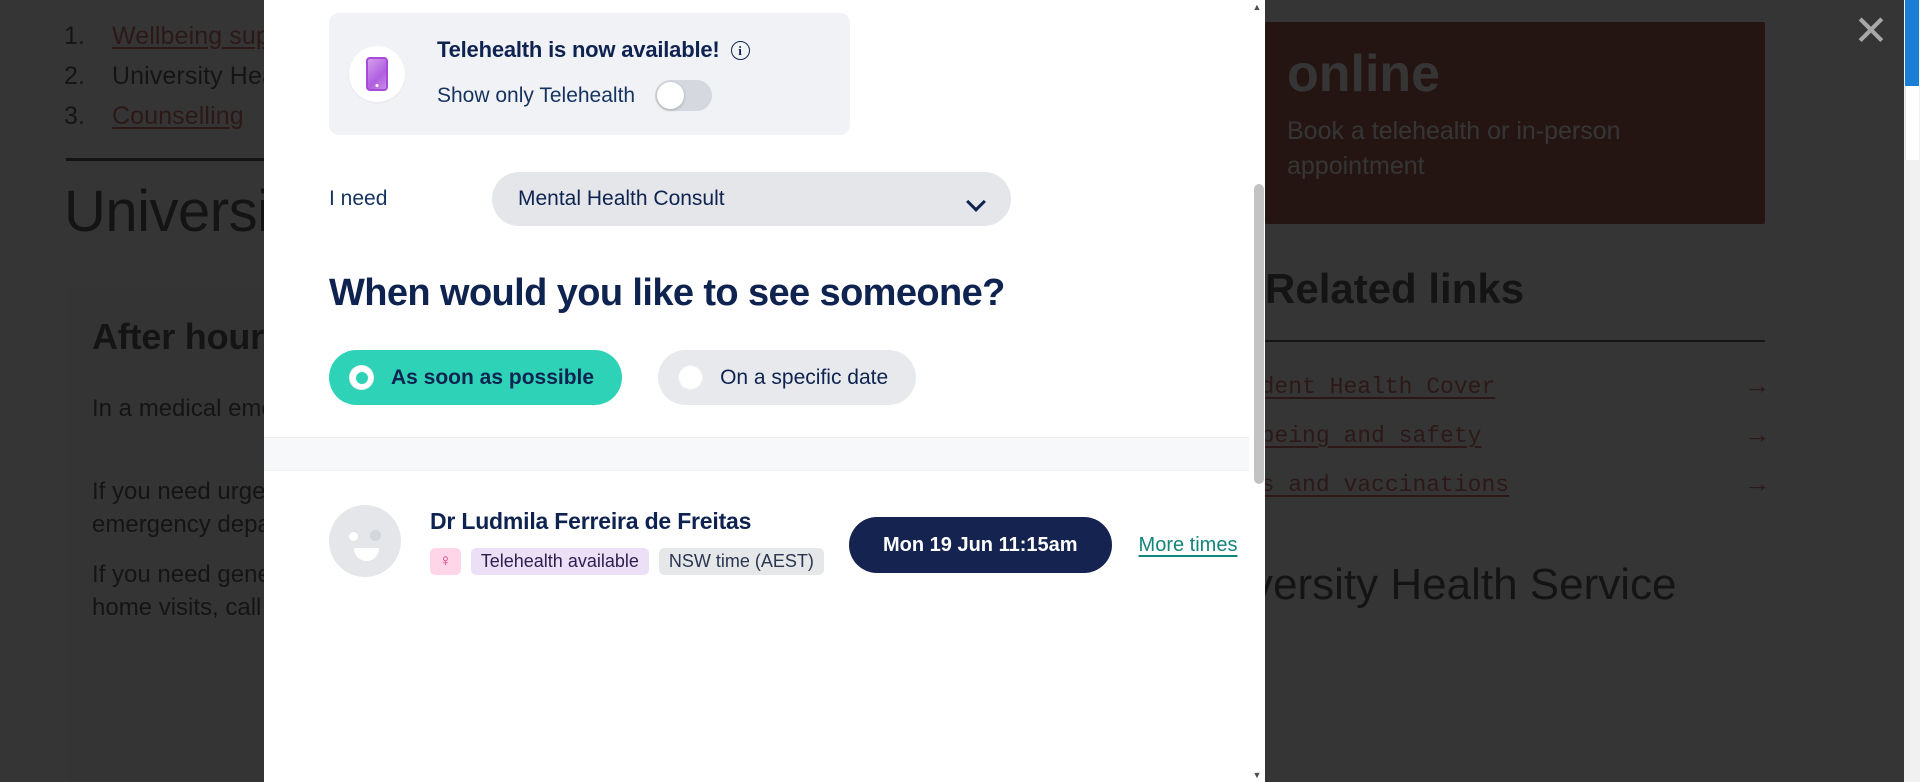 The width and height of the screenshot is (1920, 782). I want to click on option-label: As soon as possible, so click(493, 377).